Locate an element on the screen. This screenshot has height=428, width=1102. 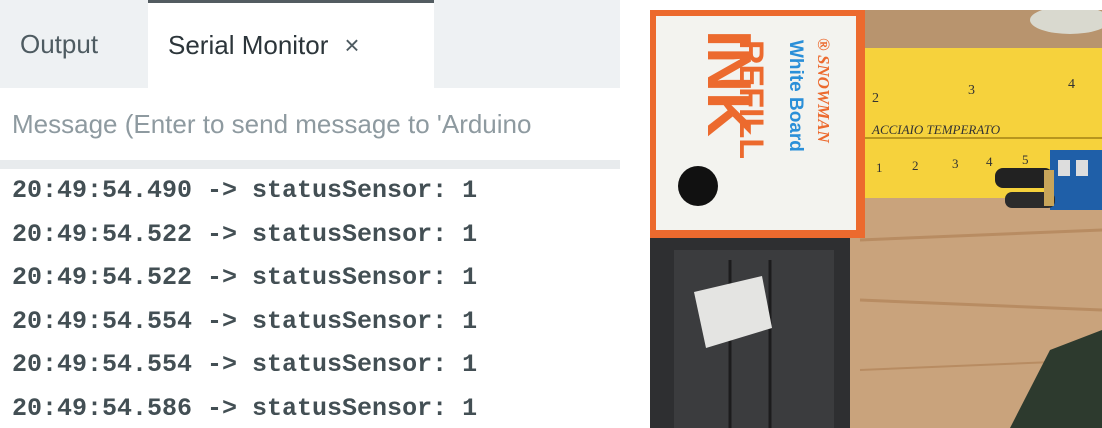
tab-serial-monitor-label: Serial Monitor is located at coordinates (248, 45).